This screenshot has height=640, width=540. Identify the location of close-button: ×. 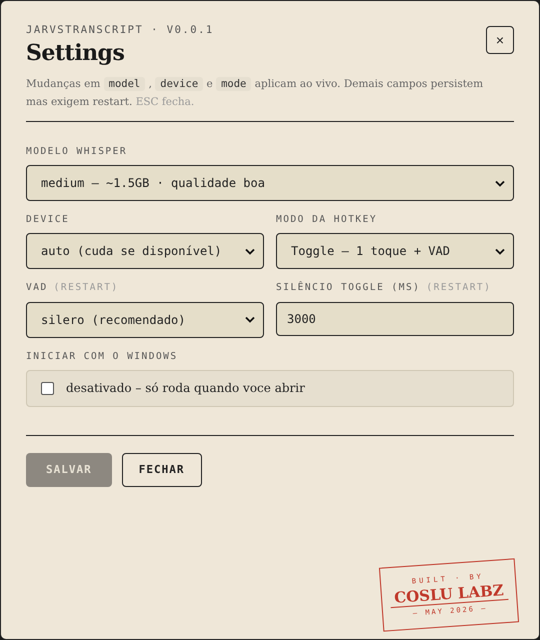
(500, 40).